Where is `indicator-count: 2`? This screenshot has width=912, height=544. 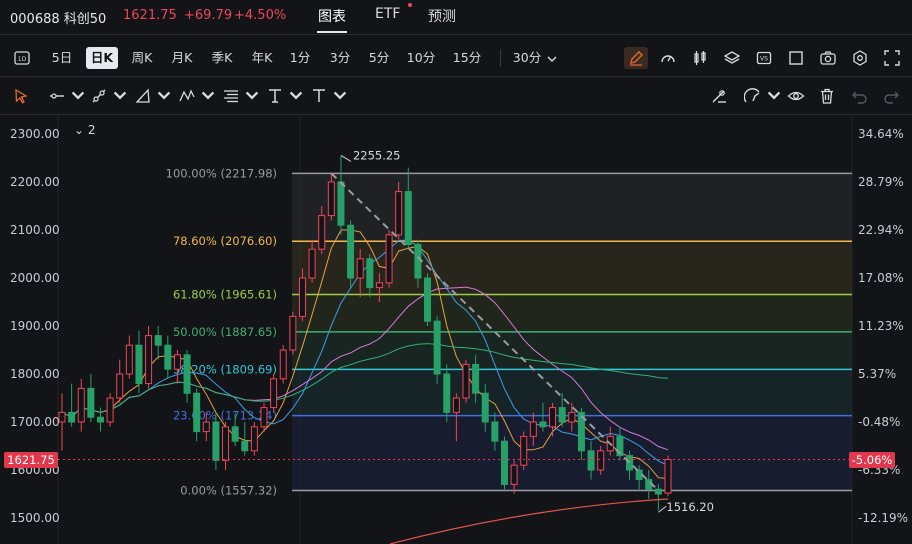
indicator-count: 2 is located at coordinates (91, 130).